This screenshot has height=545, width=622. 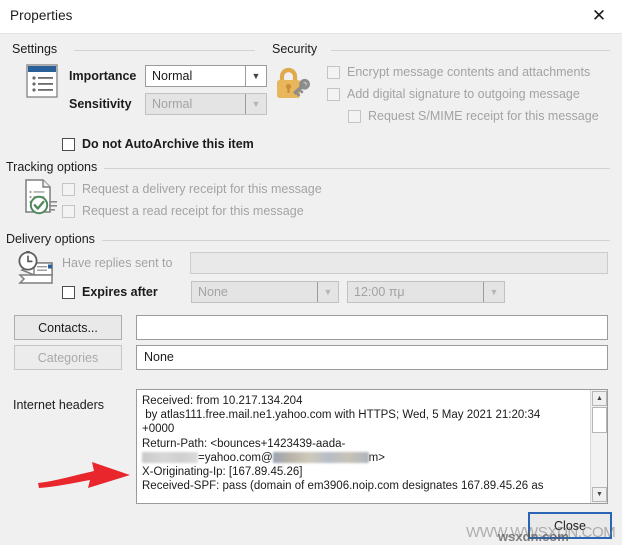 I want to click on expires-after-checkbox: Expires after, so click(x=110, y=292).